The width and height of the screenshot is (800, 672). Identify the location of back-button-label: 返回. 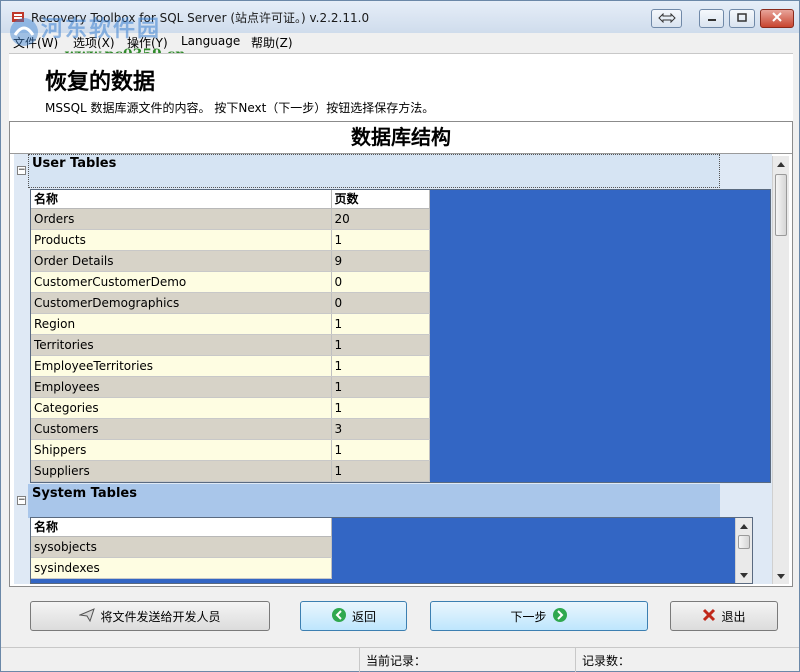
(363, 616).